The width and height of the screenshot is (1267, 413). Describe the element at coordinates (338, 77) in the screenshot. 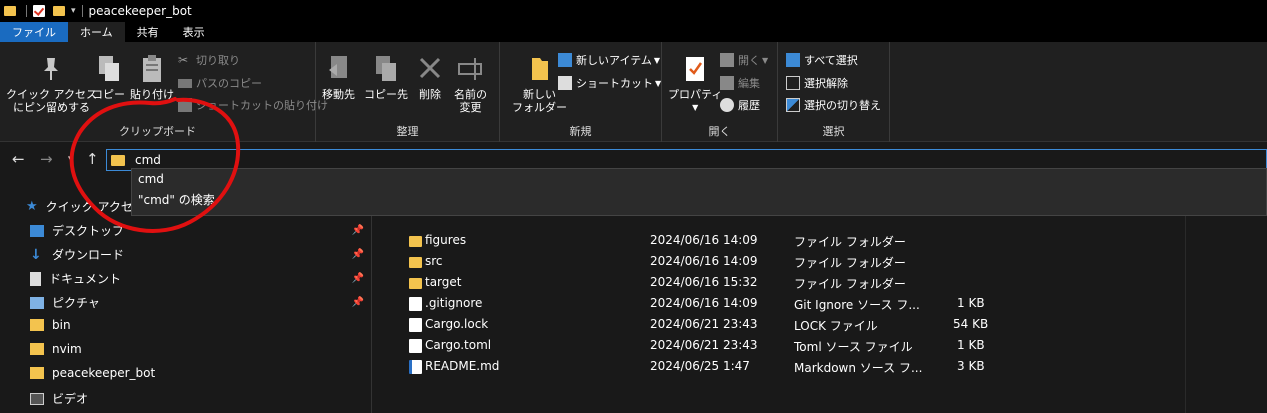

I see `move-to-button: 移動先` at that location.